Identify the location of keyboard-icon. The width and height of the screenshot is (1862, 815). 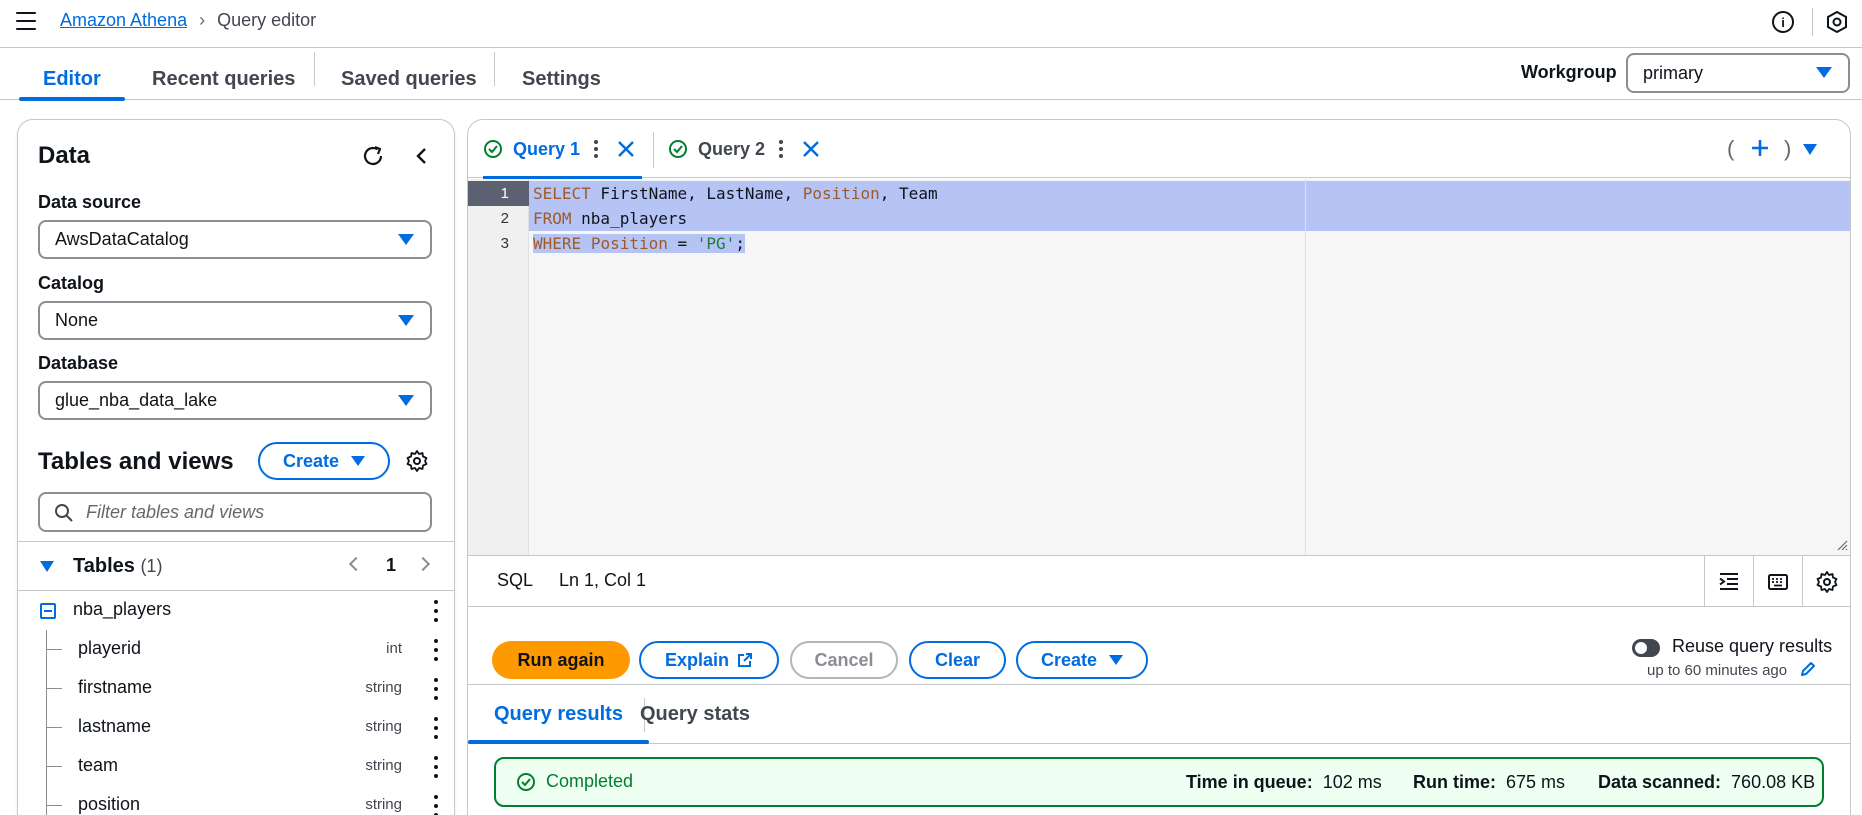
(1778, 581).